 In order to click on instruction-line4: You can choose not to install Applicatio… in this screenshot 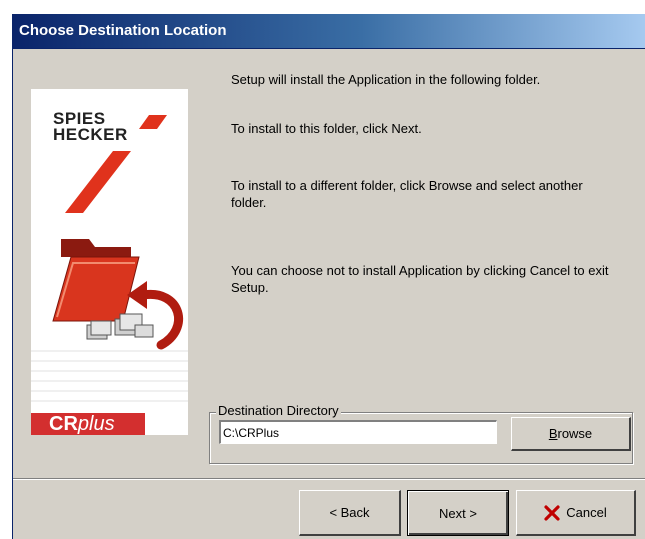, I will do `click(420, 279)`.